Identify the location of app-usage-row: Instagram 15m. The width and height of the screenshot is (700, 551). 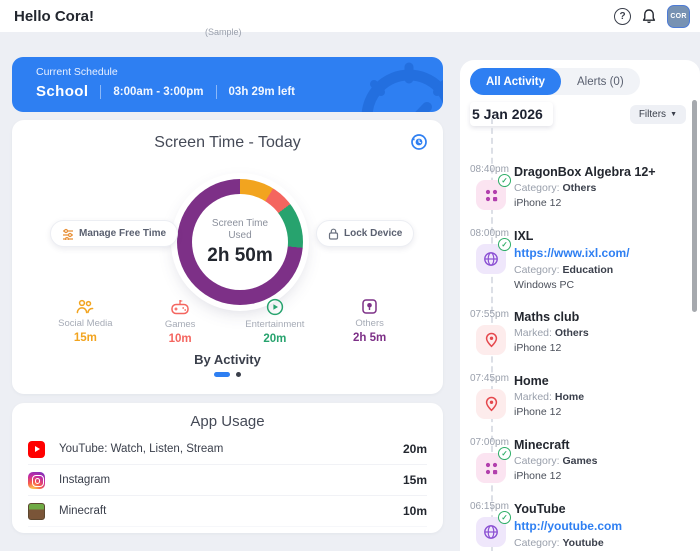
(227, 480).